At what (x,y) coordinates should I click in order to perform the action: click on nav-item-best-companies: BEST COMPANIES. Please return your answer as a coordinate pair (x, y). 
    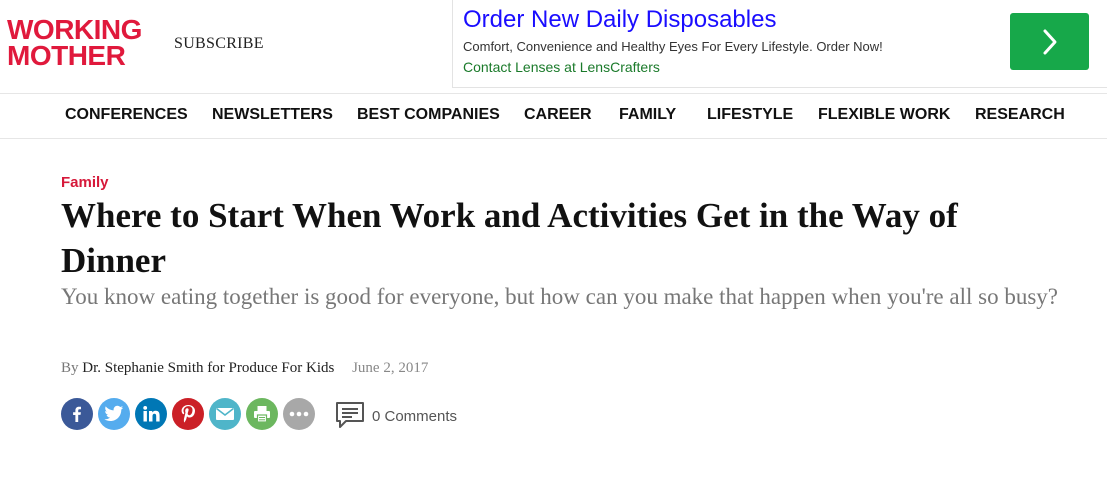
    Looking at the image, I should click on (428, 115).